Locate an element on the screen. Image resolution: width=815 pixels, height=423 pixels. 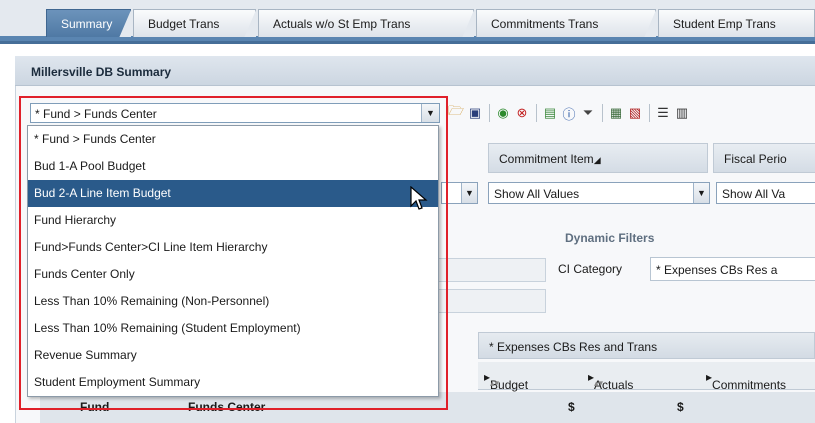
filter-icon: ⏷ is located at coordinates (588, 113).